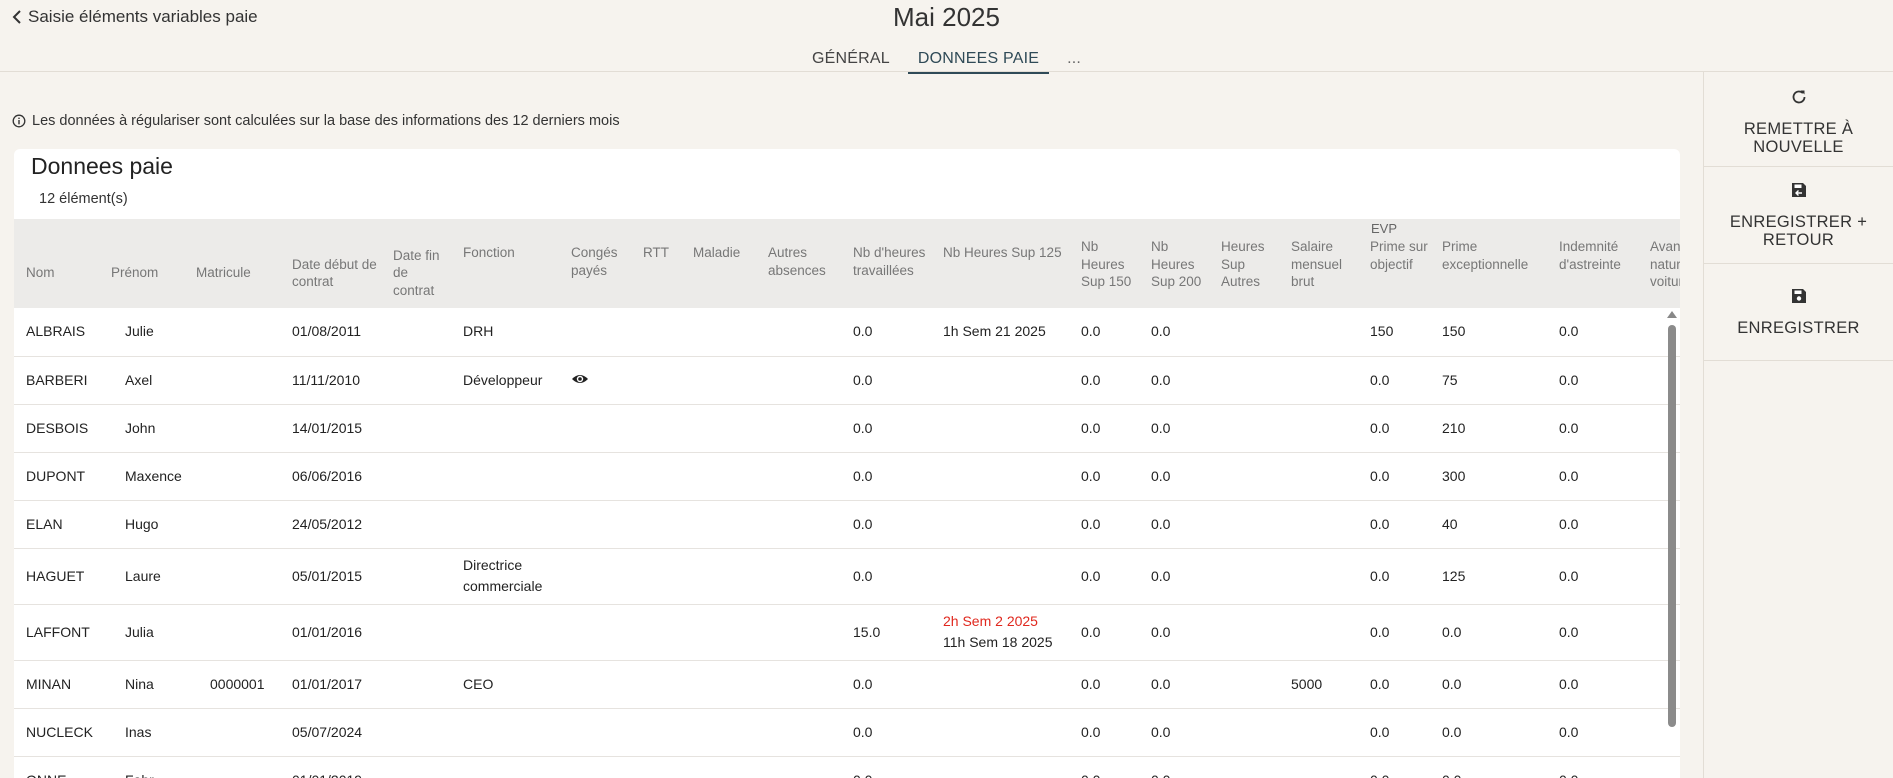 Image resolution: width=1893 pixels, height=778 pixels. I want to click on col-maladie: Maladie, so click(724, 273).